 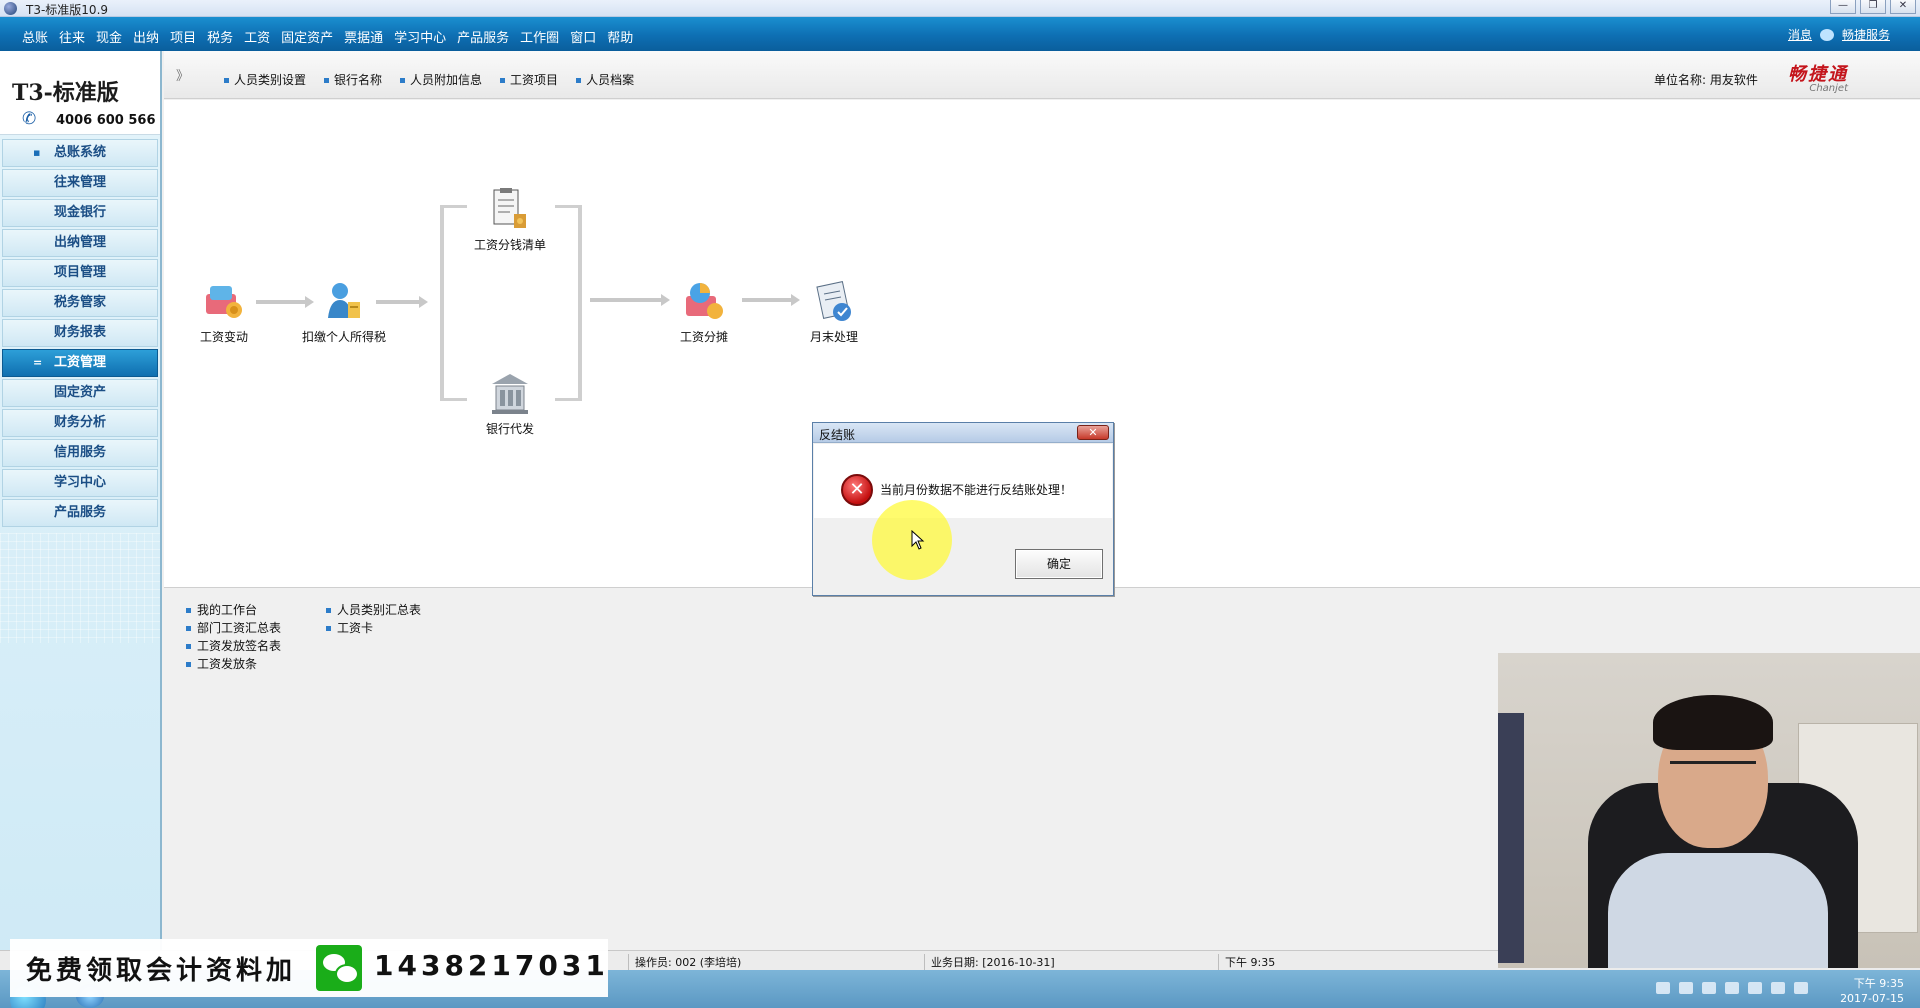 I want to click on sidebar-item-reports: 财务报表, so click(x=80, y=333).